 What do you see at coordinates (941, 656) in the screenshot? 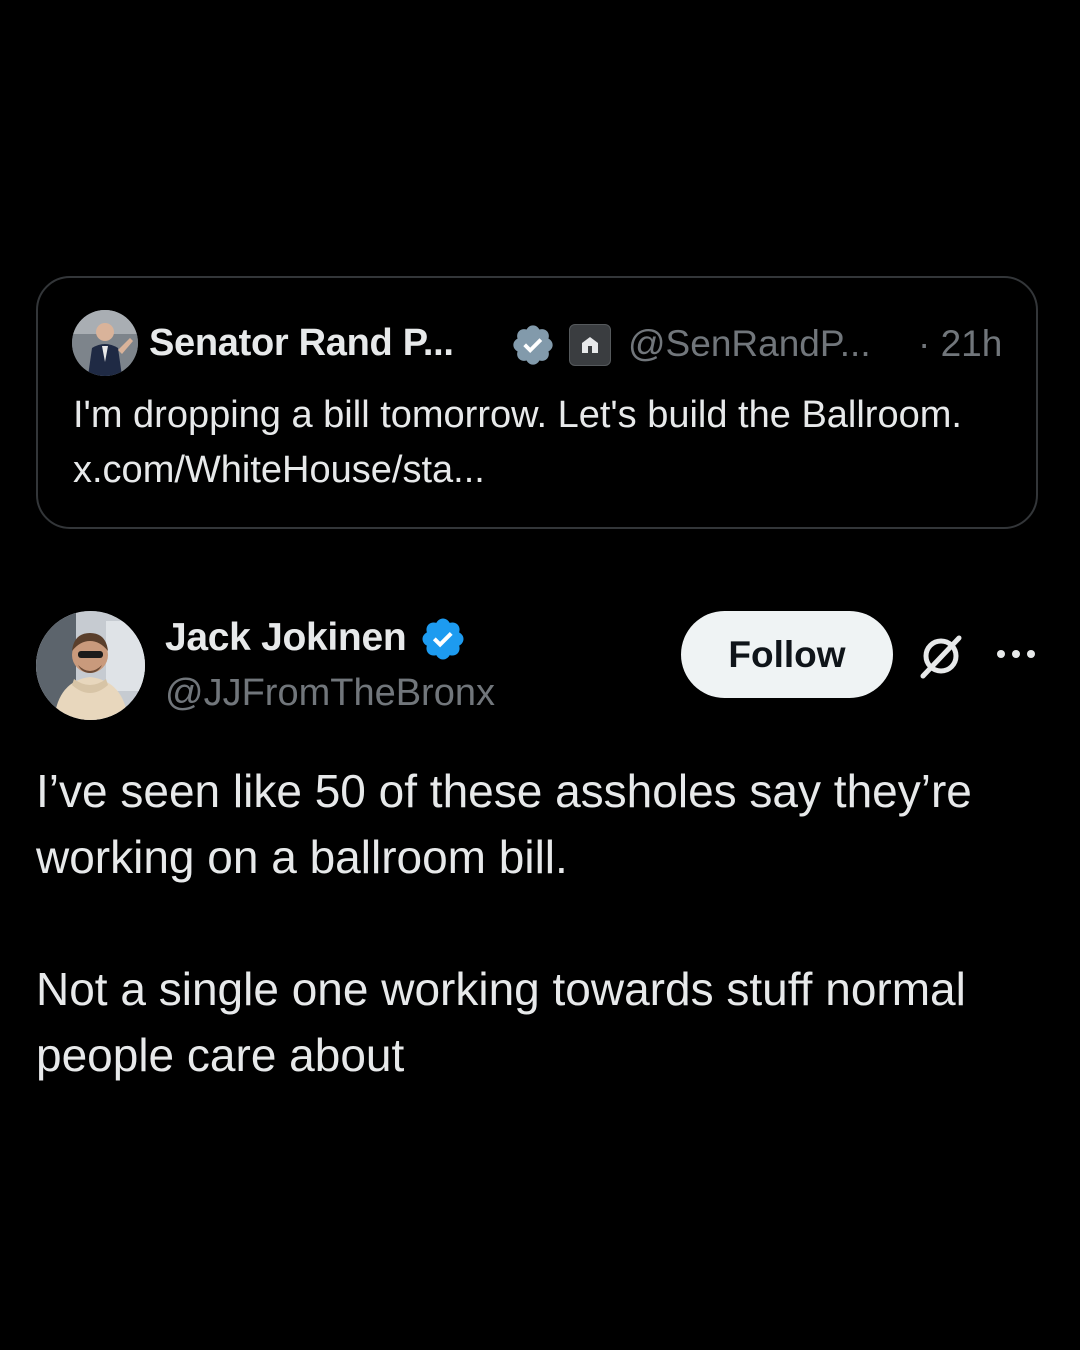
I see `grok-icon` at bounding box center [941, 656].